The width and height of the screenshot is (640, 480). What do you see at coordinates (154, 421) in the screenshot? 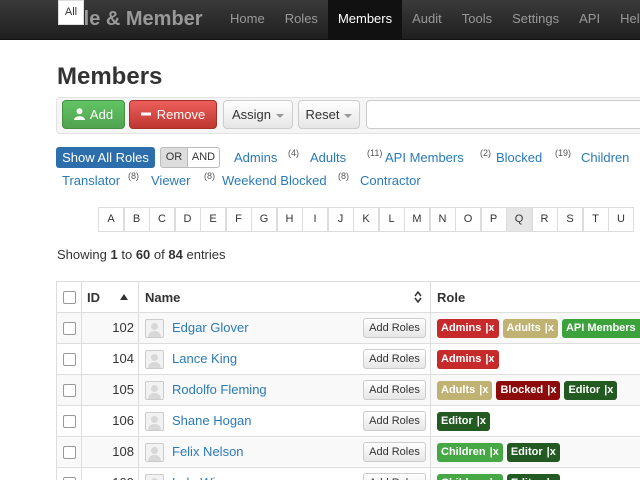
I see `avatar` at bounding box center [154, 421].